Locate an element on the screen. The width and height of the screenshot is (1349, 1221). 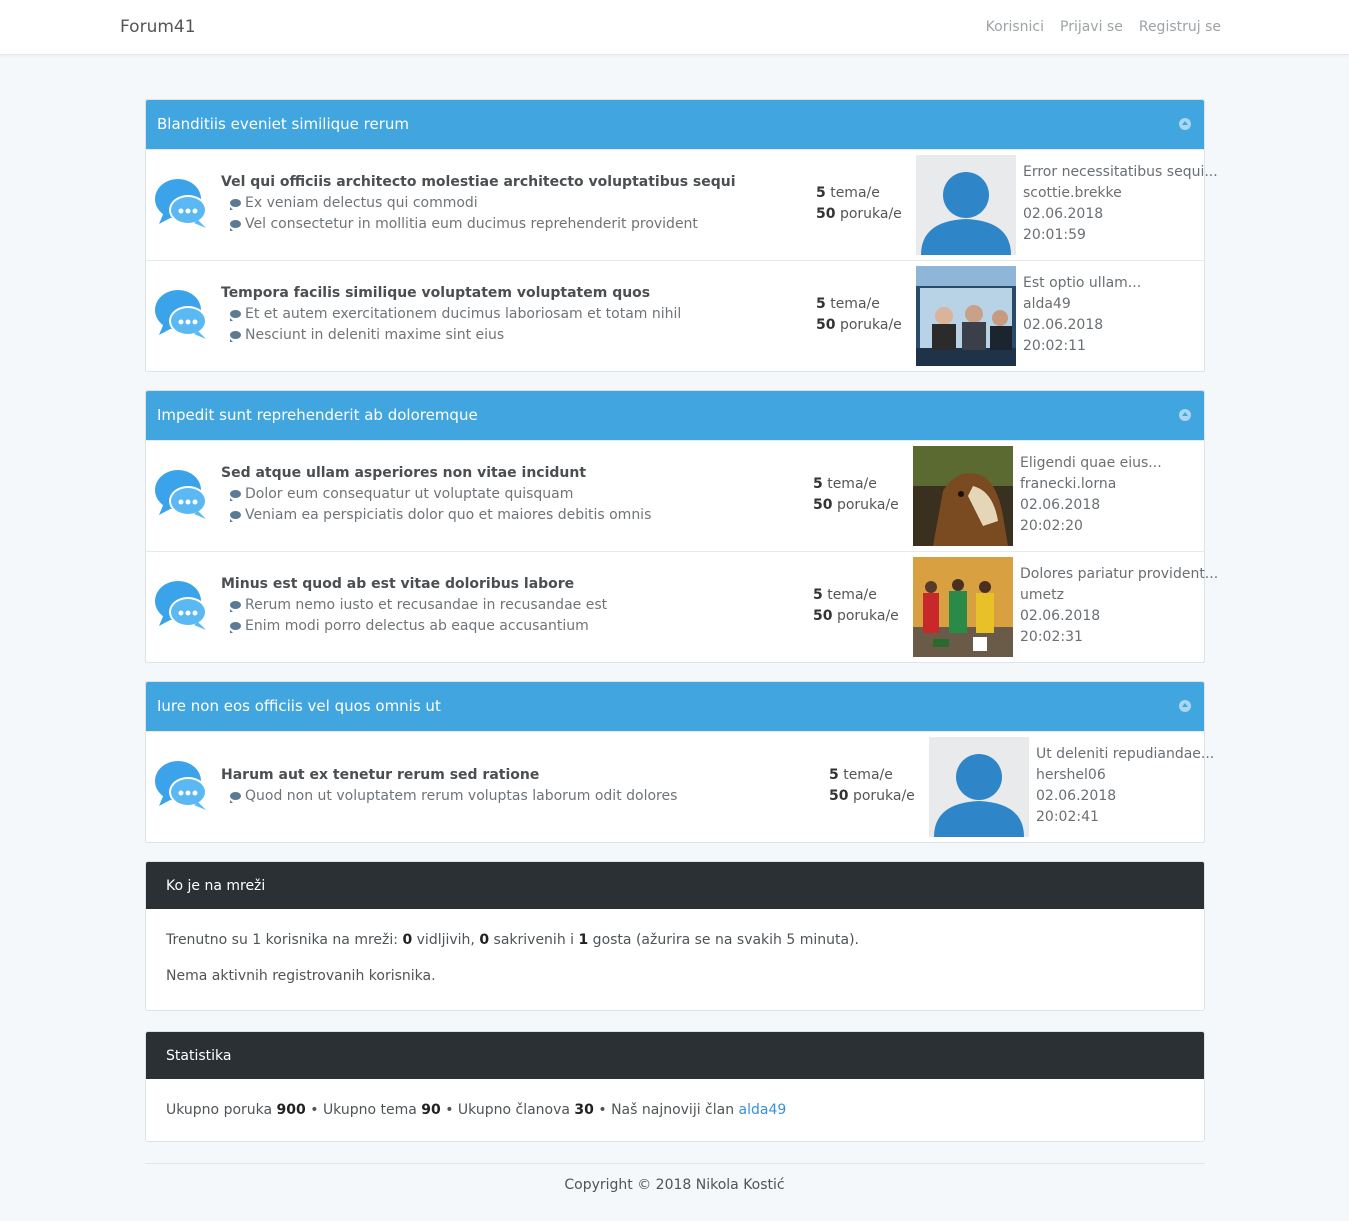
nav-links: Korisnici Prijavi se Registruj se is located at coordinates (1103, 27).